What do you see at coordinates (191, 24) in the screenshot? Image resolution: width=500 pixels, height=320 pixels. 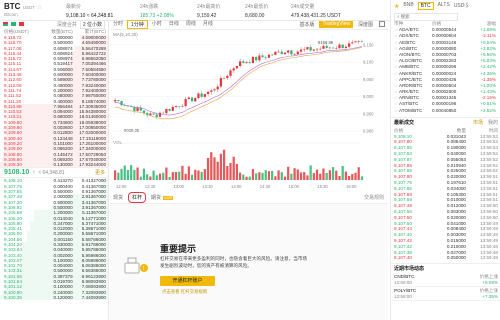 I see `chart-tab: 周线` at bounding box center [191, 24].